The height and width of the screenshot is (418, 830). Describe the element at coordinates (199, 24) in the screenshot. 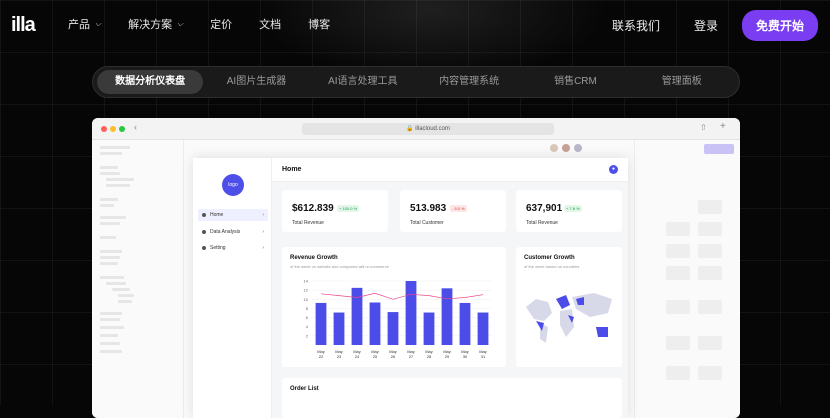

I see `nav-menu: 产品 ⌵ 解决方案 ⌵ 定价 文档 博客` at that location.